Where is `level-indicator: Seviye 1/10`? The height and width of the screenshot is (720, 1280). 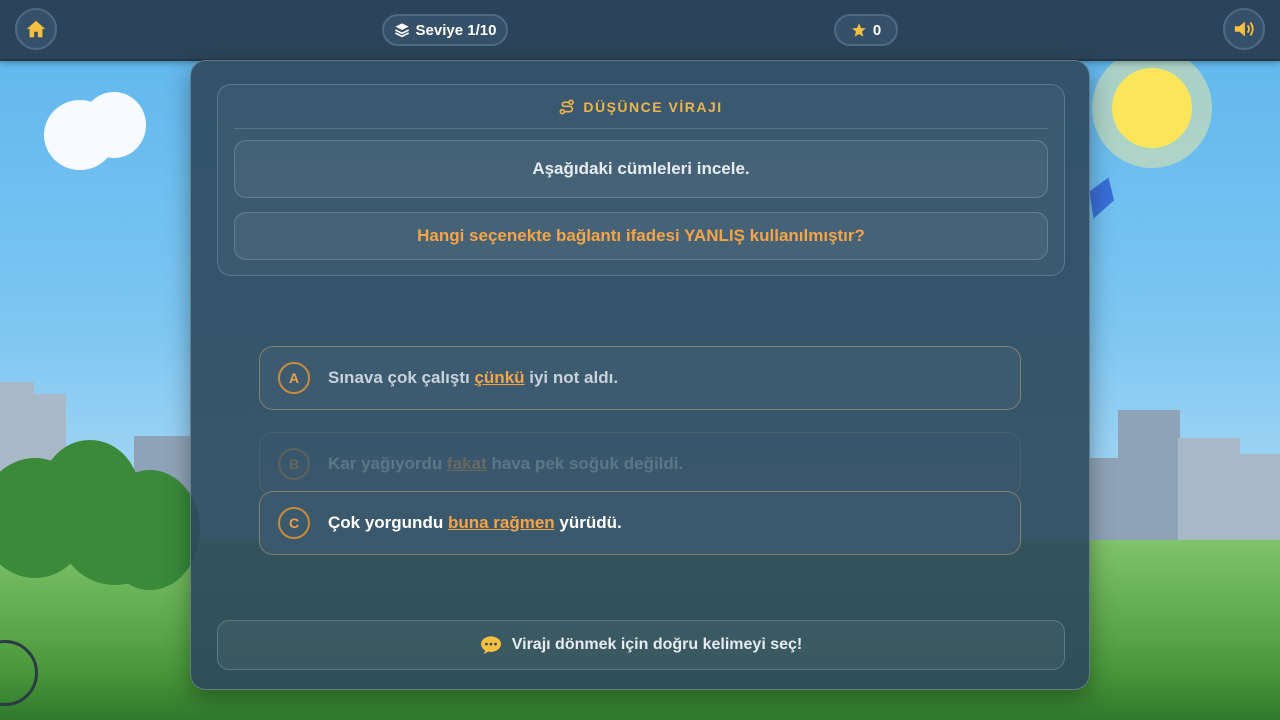 level-indicator: Seviye 1/10 is located at coordinates (445, 30).